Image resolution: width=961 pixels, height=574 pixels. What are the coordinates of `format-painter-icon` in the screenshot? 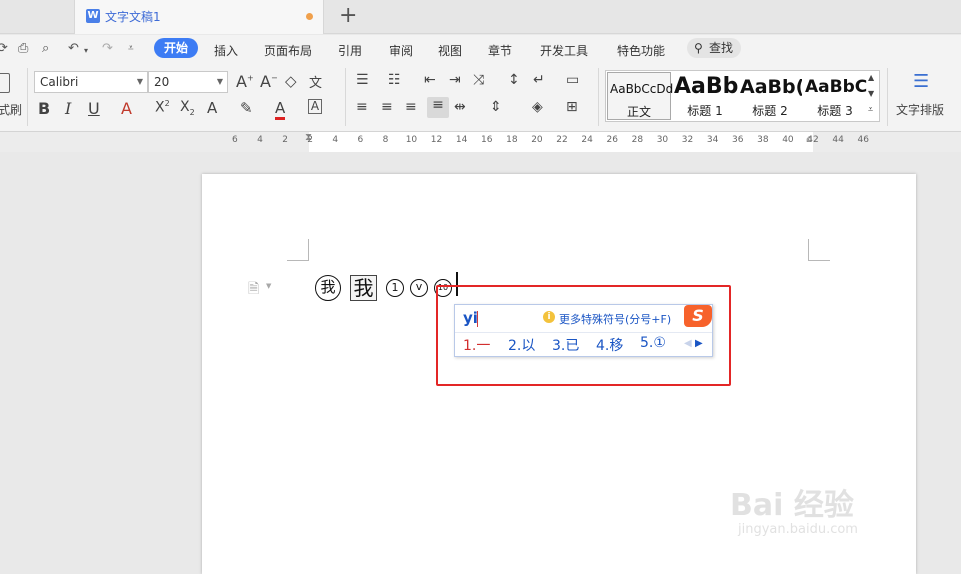 It's located at (5, 83).